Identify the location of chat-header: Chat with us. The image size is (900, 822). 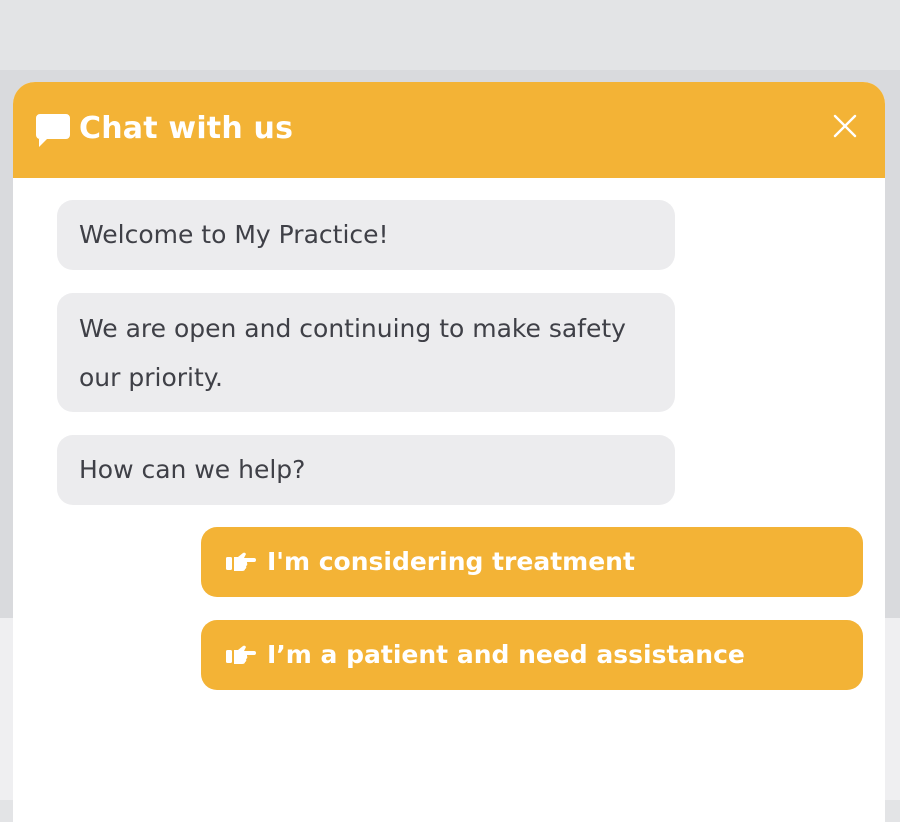
(449, 130).